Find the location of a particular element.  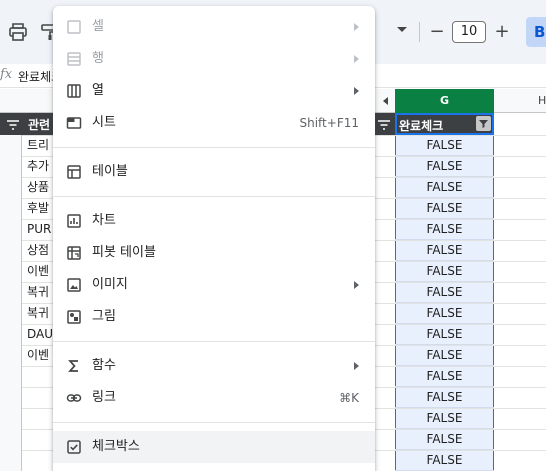

menu-item-shortcut: ⌘K is located at coordinates (349, 398).